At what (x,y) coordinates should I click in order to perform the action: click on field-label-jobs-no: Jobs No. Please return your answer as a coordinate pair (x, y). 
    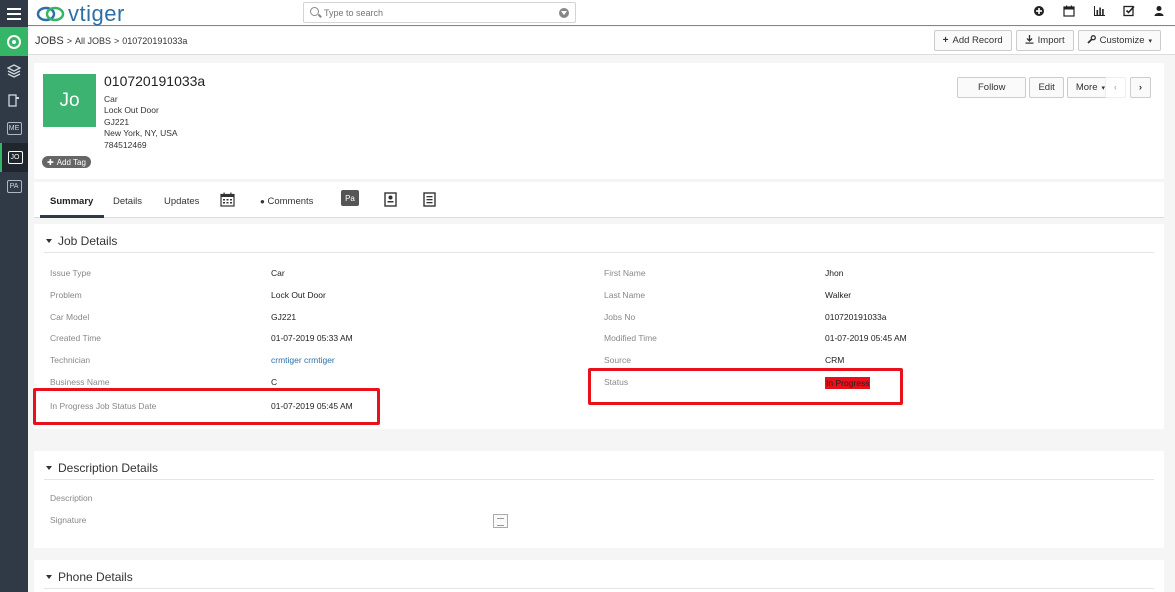
    Looking at the image, I should click on (620, 317).